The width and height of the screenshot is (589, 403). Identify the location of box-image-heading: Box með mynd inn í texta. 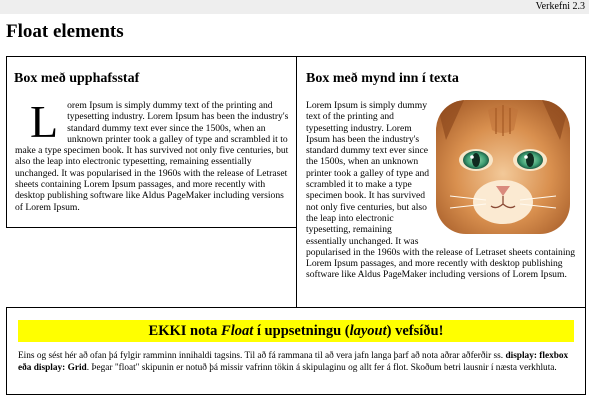
(382, 78).